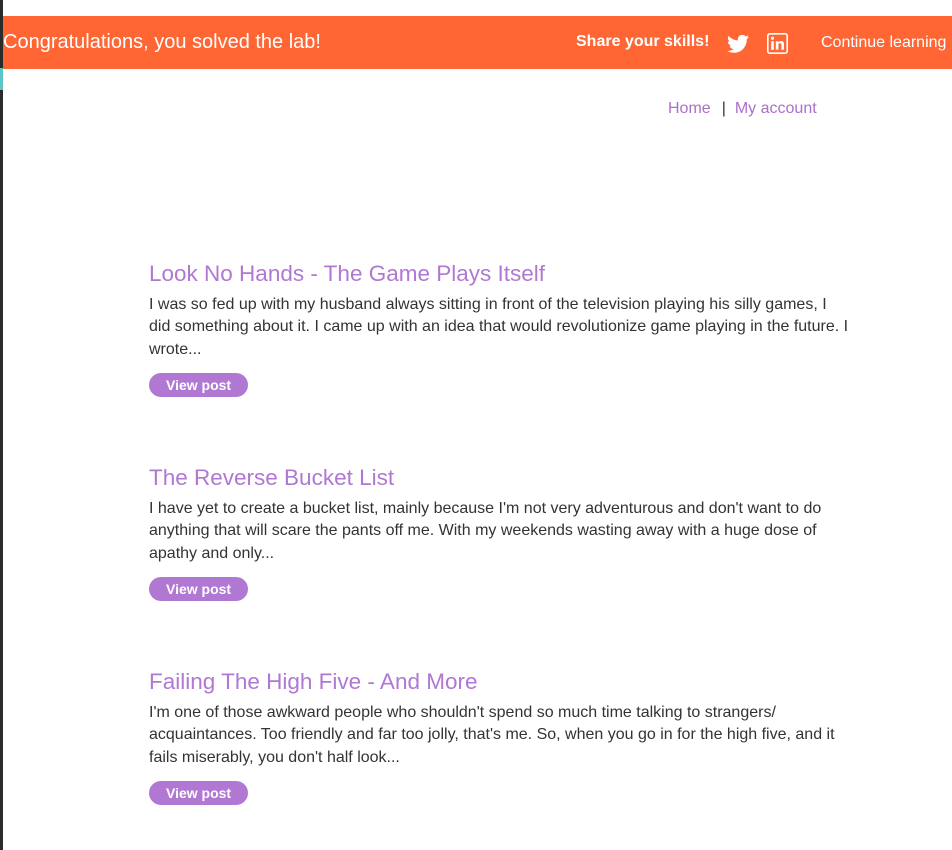  I want to click on window-edge-accent, so click(1, 79).